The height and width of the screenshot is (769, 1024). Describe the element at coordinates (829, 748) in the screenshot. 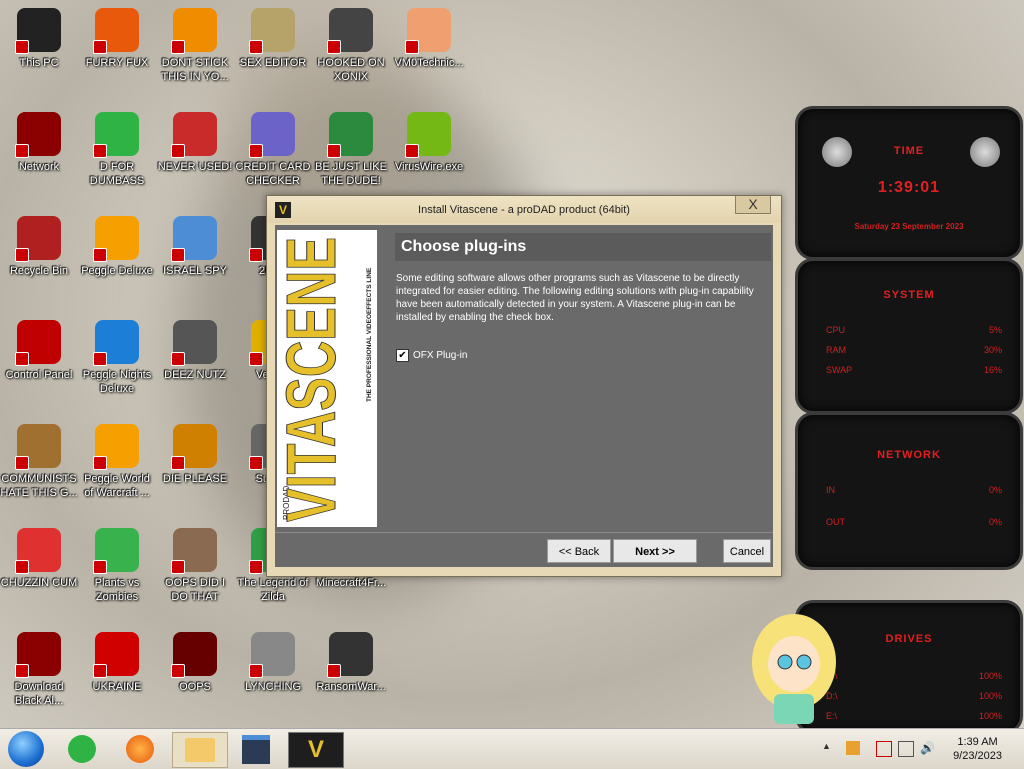

I see `tray-expand-icon: ▲` at that location.